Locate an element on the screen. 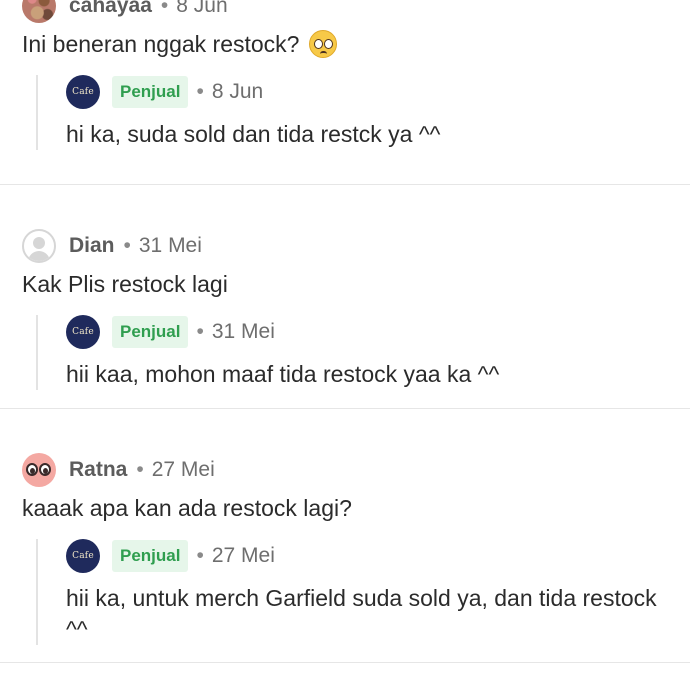  author-name: Ratna is located at coordinates (98, 470).